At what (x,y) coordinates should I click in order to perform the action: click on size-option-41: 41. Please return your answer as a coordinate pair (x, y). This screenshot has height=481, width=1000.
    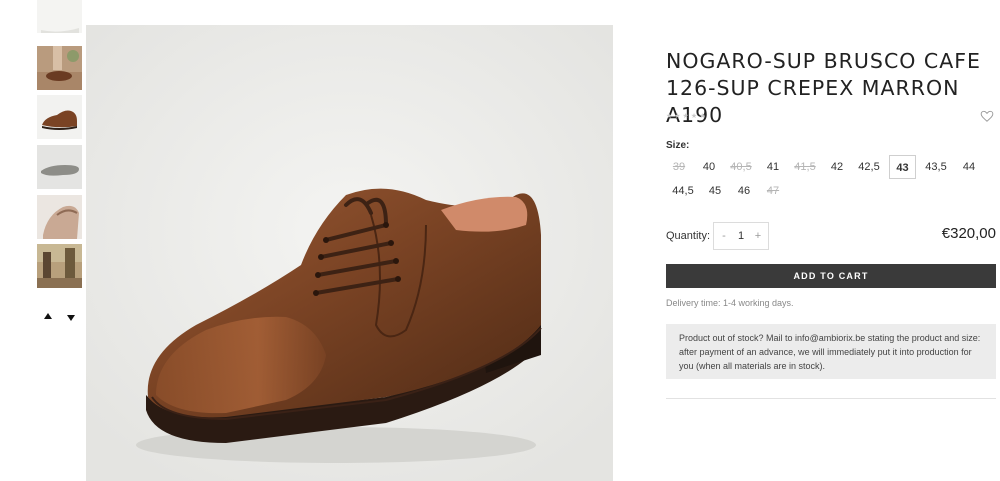
    Looking at the image, I should click on (773, 167).